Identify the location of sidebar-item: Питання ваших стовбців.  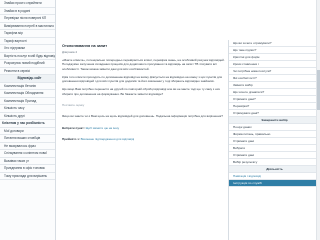
(27, 139).